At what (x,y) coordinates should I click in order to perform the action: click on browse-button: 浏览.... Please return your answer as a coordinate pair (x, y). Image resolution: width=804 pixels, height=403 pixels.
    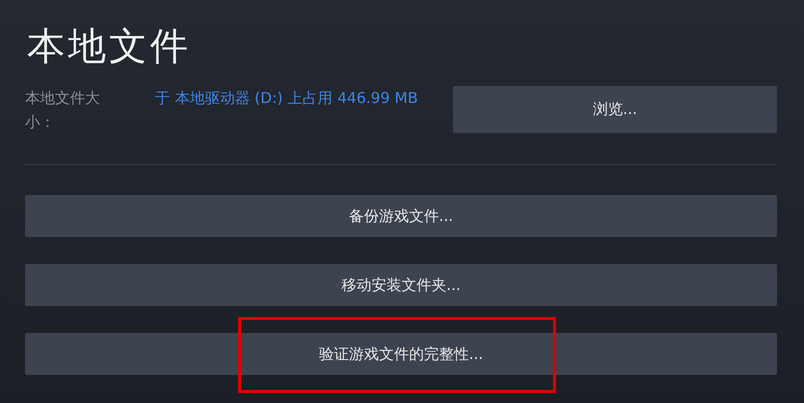
    Looking at the image, I should click on (615, 109).